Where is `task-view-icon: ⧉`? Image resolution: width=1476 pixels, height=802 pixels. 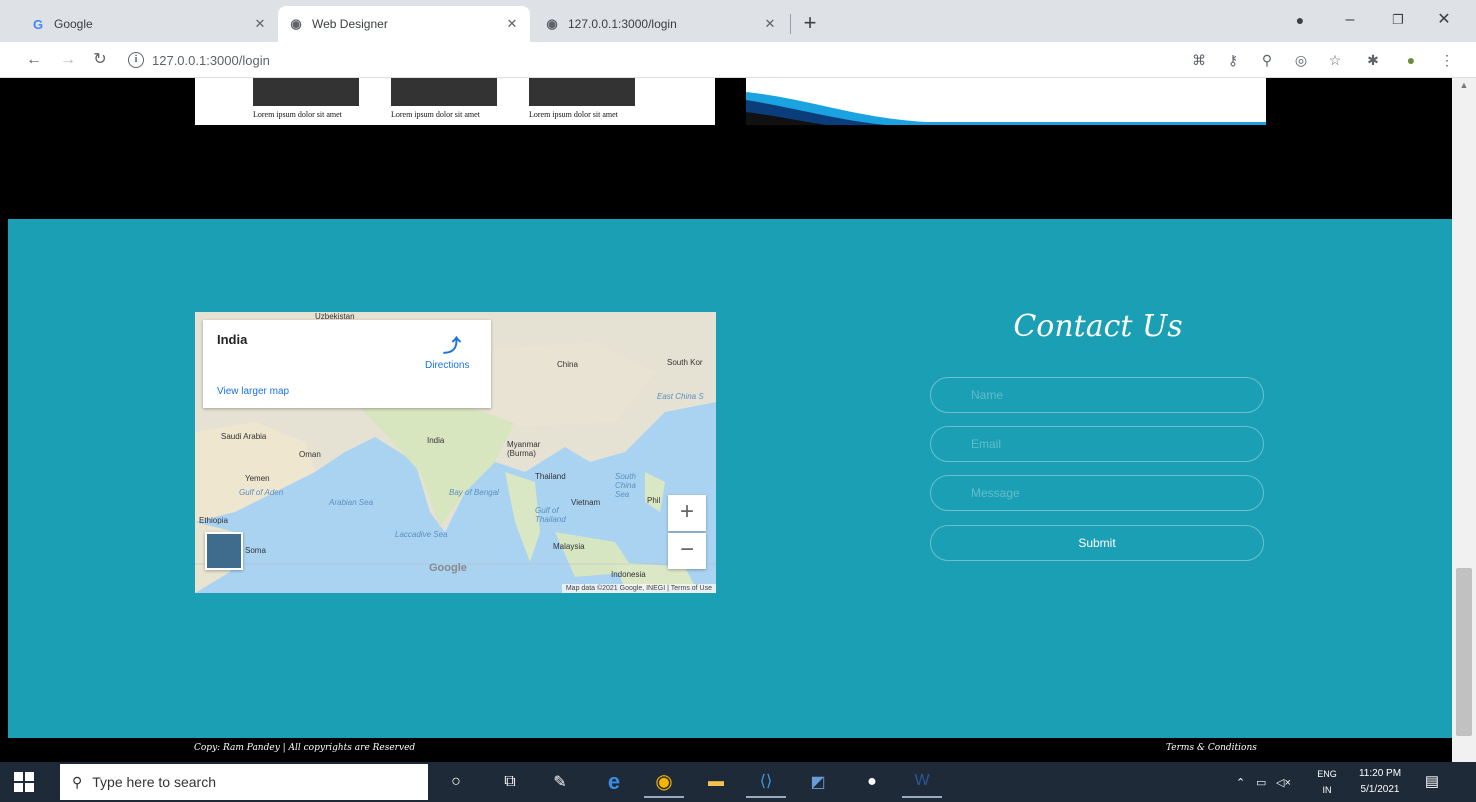 task-view-icon: ⧉ is located at coordinates (510, 782).